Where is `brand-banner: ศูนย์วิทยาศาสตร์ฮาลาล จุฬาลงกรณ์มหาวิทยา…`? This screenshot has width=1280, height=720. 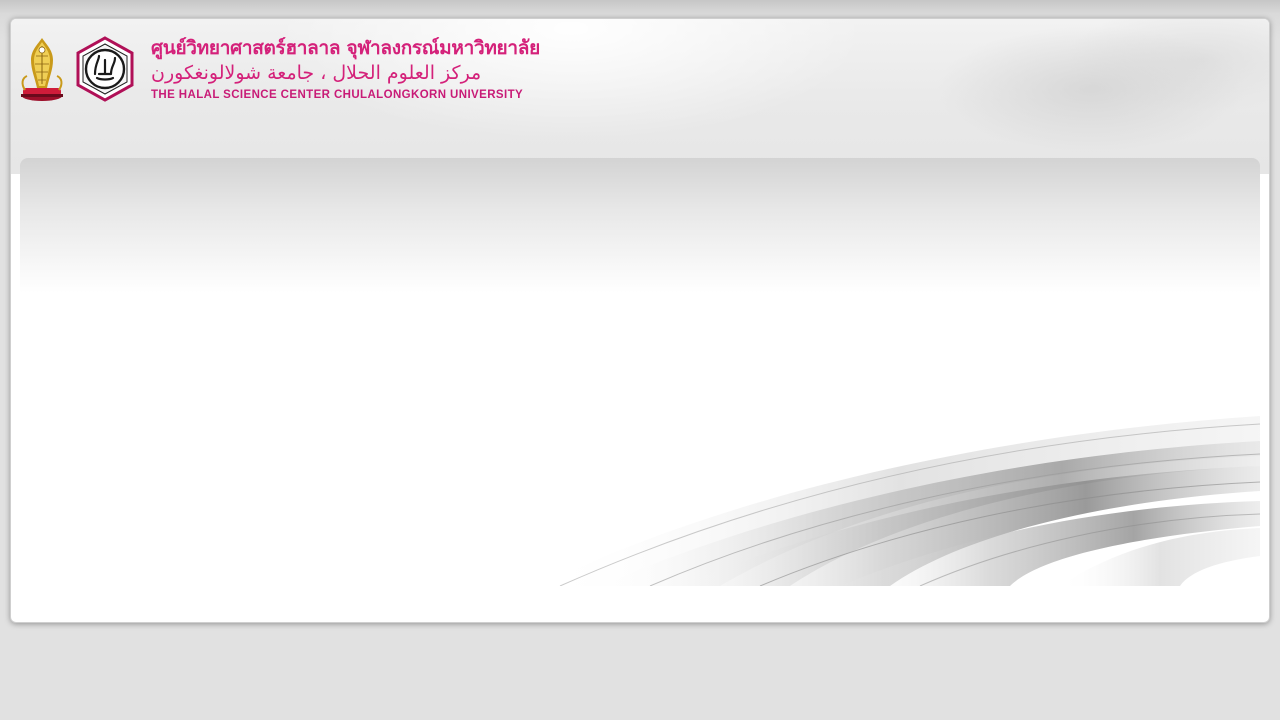 brand-banner: ศูนย์วิทยาศาสตร์ฮาลาล จุฬาลงกรณ์มหาวิทยา… is located at coordinates (279, 69).